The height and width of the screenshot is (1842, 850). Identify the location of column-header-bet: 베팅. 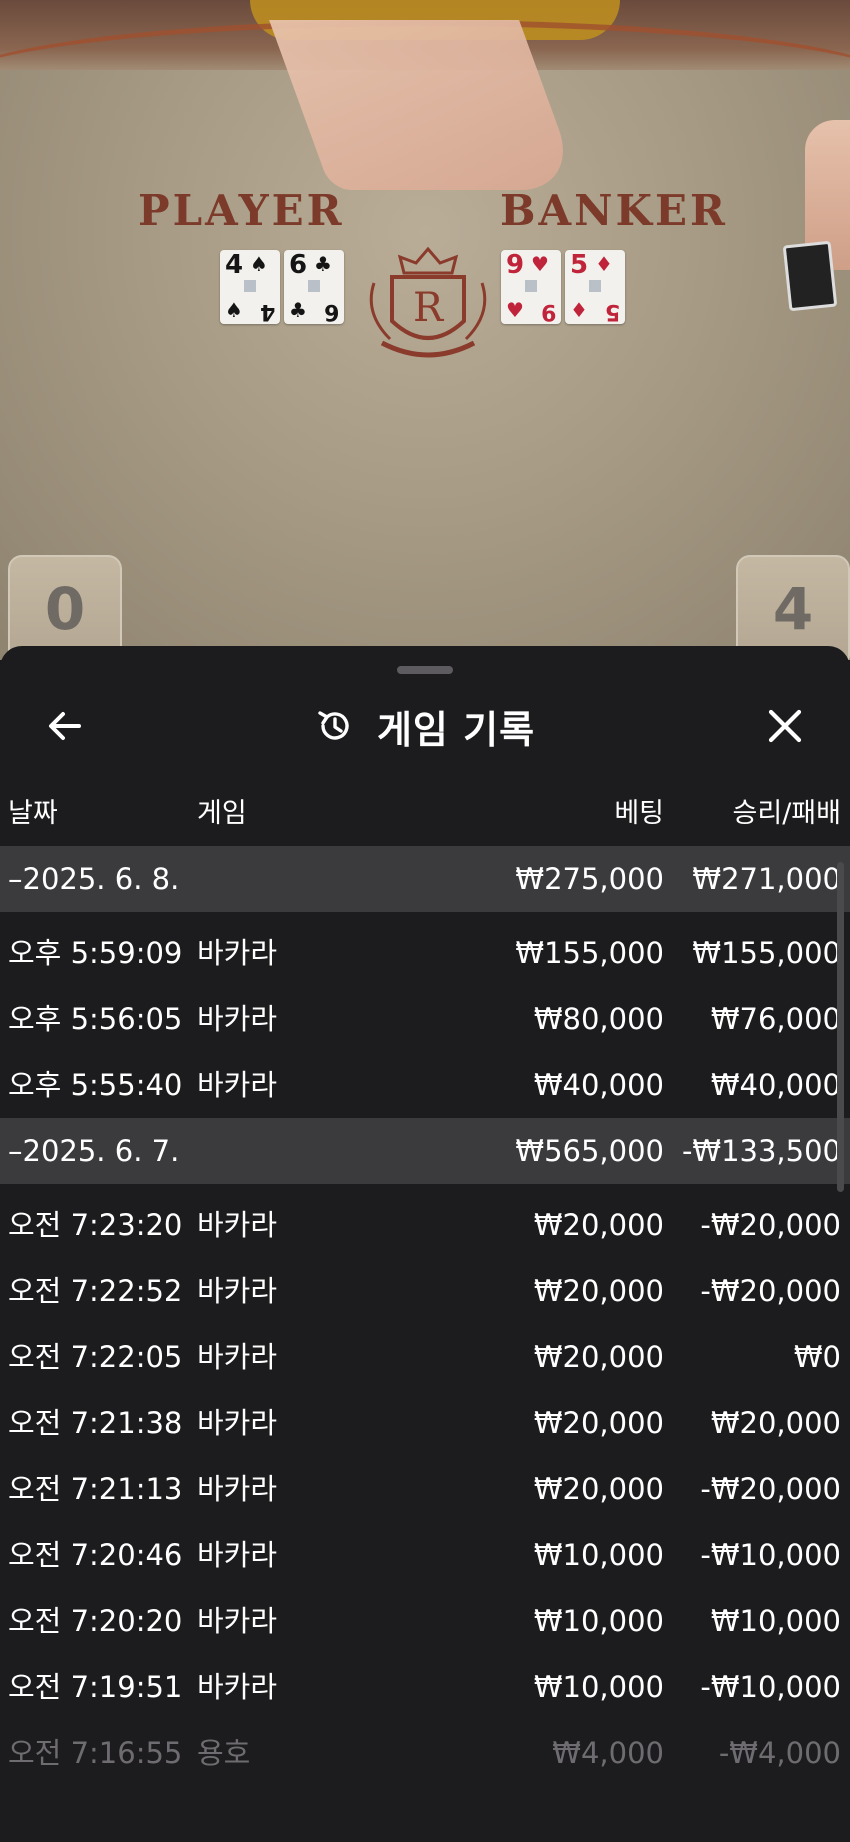
(639, 813).